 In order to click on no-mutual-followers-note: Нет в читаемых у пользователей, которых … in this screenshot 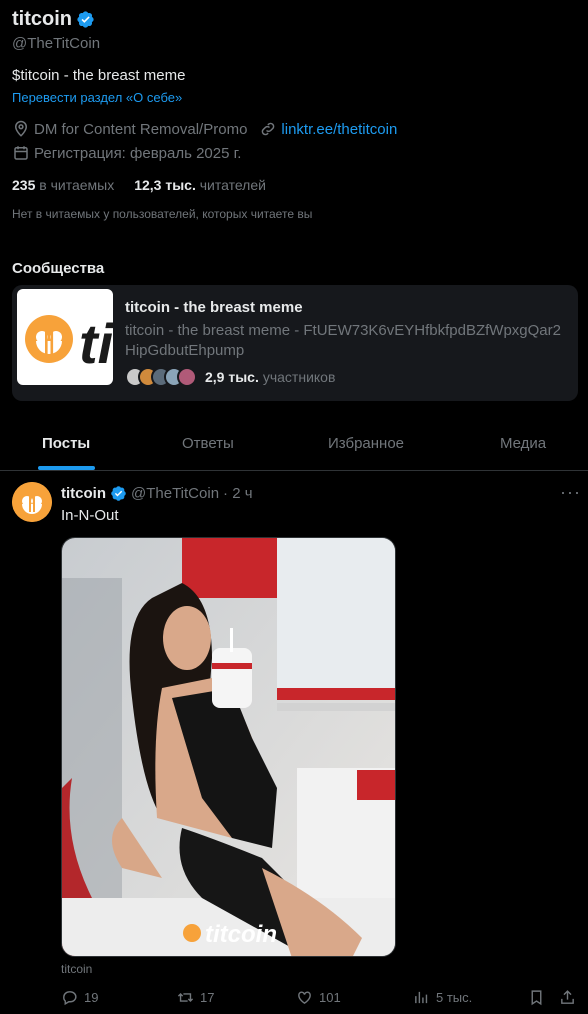, I will do `click(162, 214)`.